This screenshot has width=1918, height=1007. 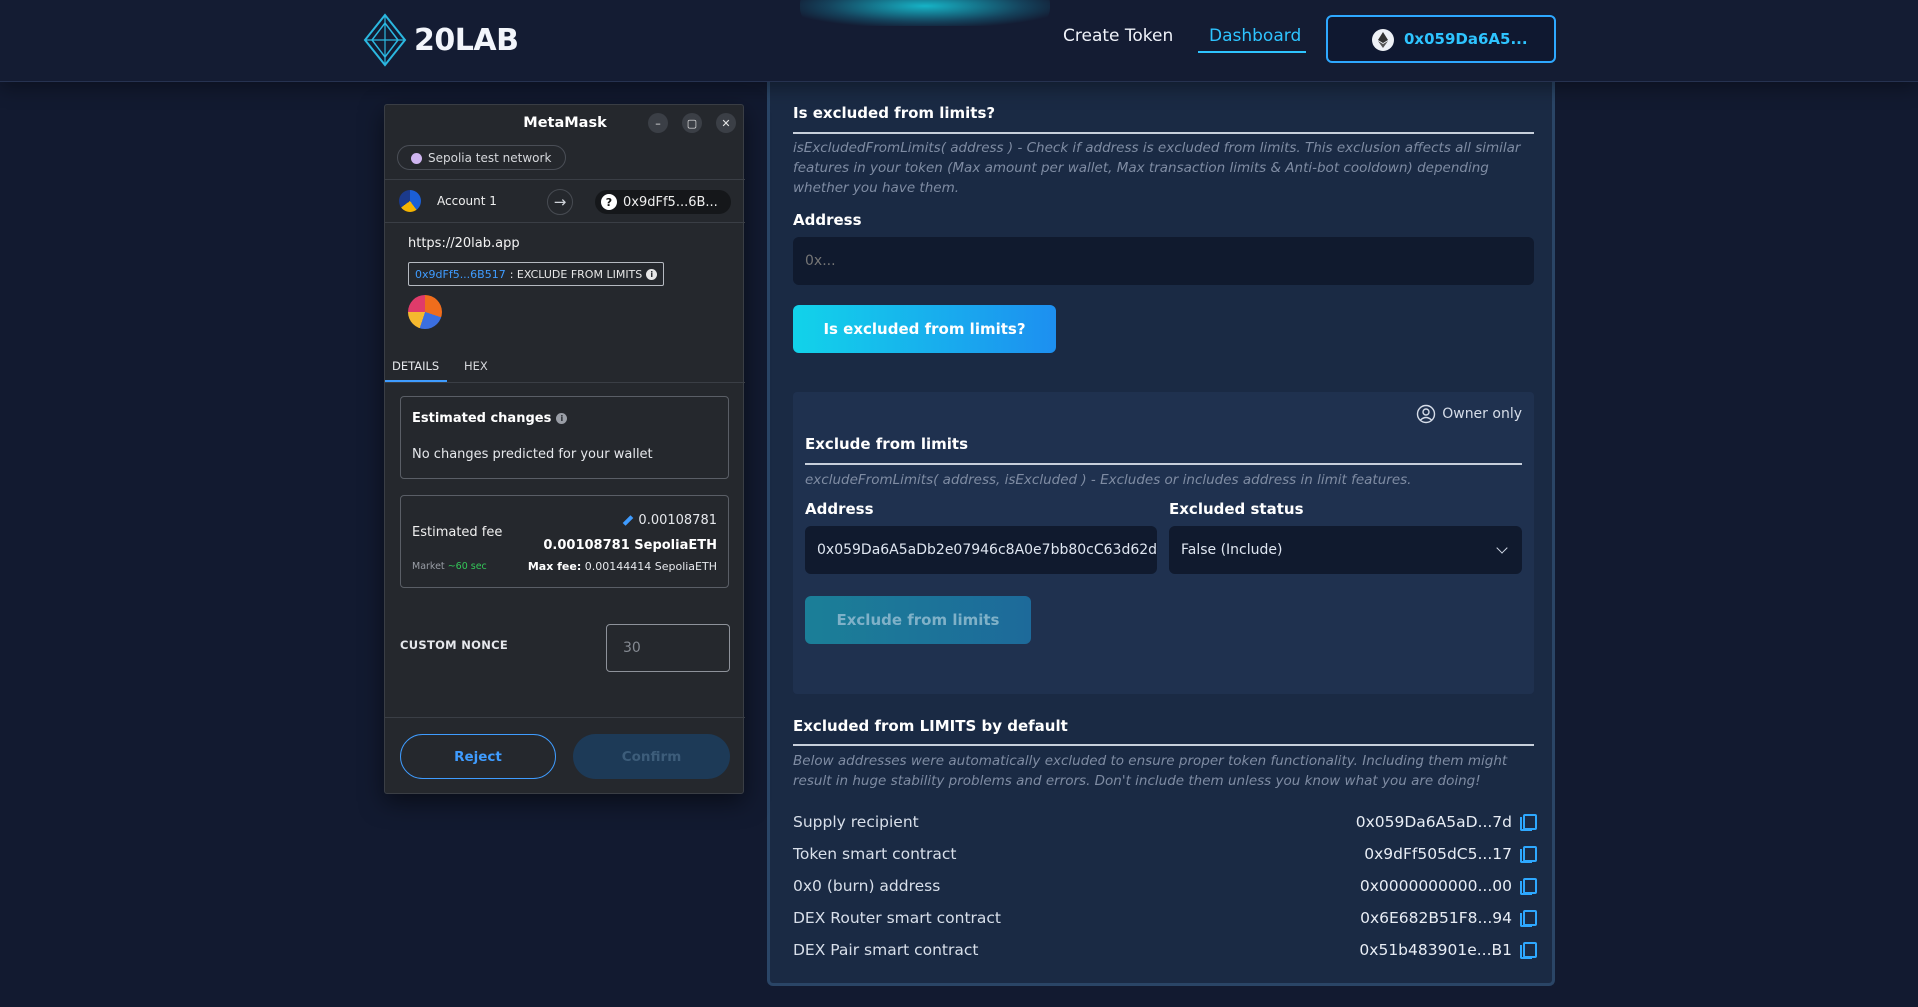 What do you see at coordinates (1435, 886) in the screenshot?
I see `row-value: 0x0000000000...00` at bounding box center [1435, 886].